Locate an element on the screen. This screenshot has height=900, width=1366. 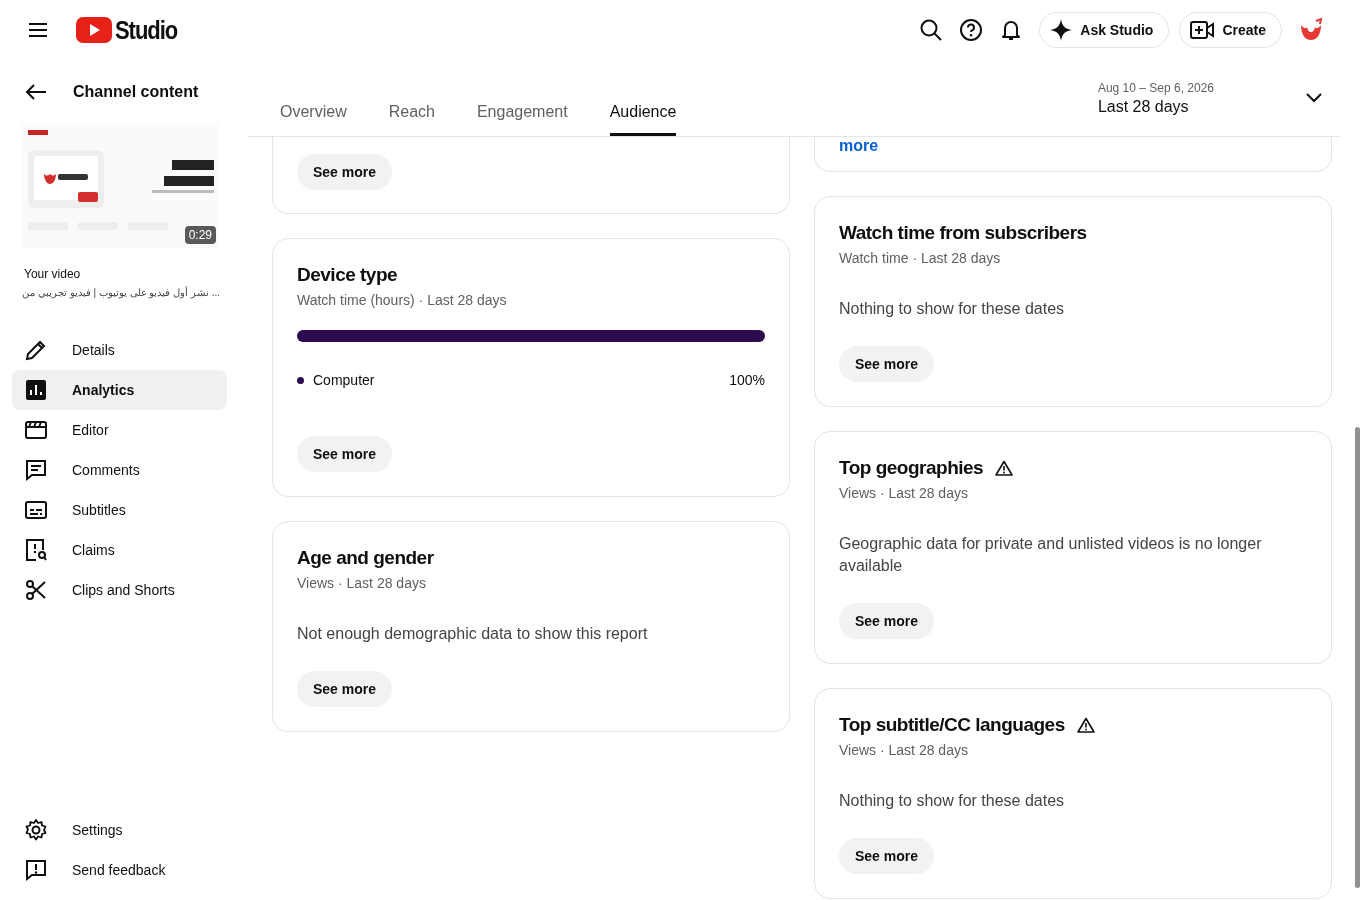
play-logo-icon is located at coordinates (94, 30).